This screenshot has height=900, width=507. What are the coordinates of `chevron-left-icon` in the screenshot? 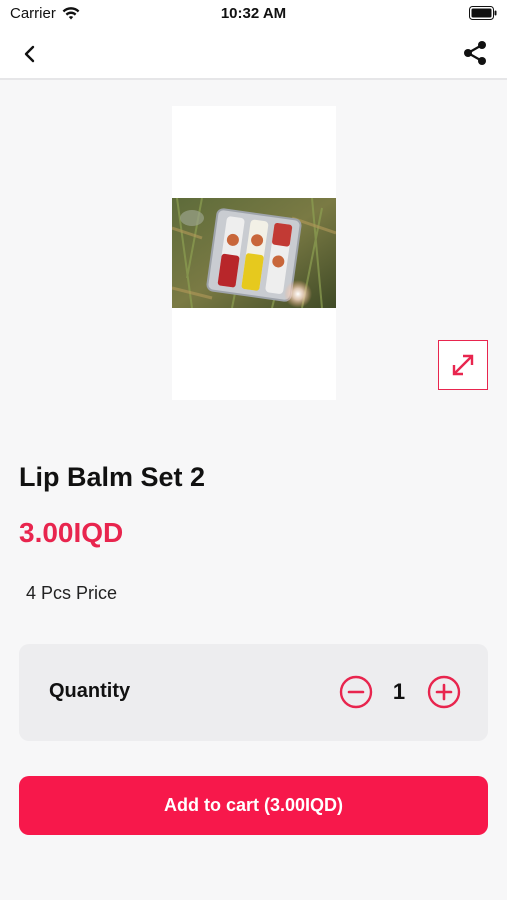 It's located at (29, 54).